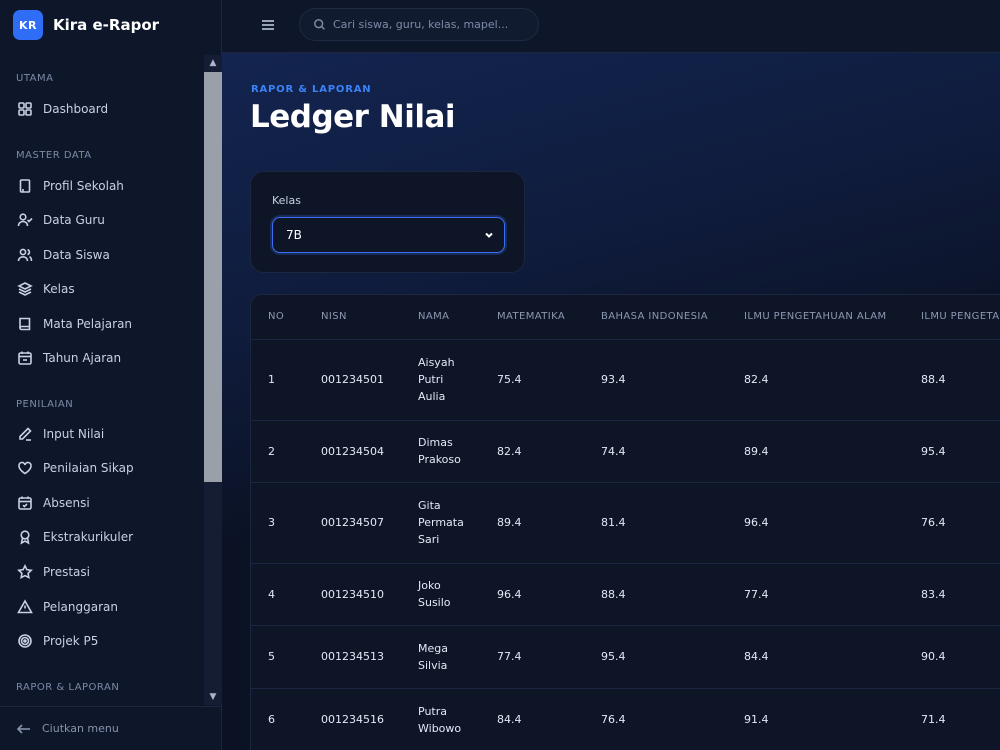  I want to click on collapse-menu-button: Ciutkan menu, so click(111, 728).